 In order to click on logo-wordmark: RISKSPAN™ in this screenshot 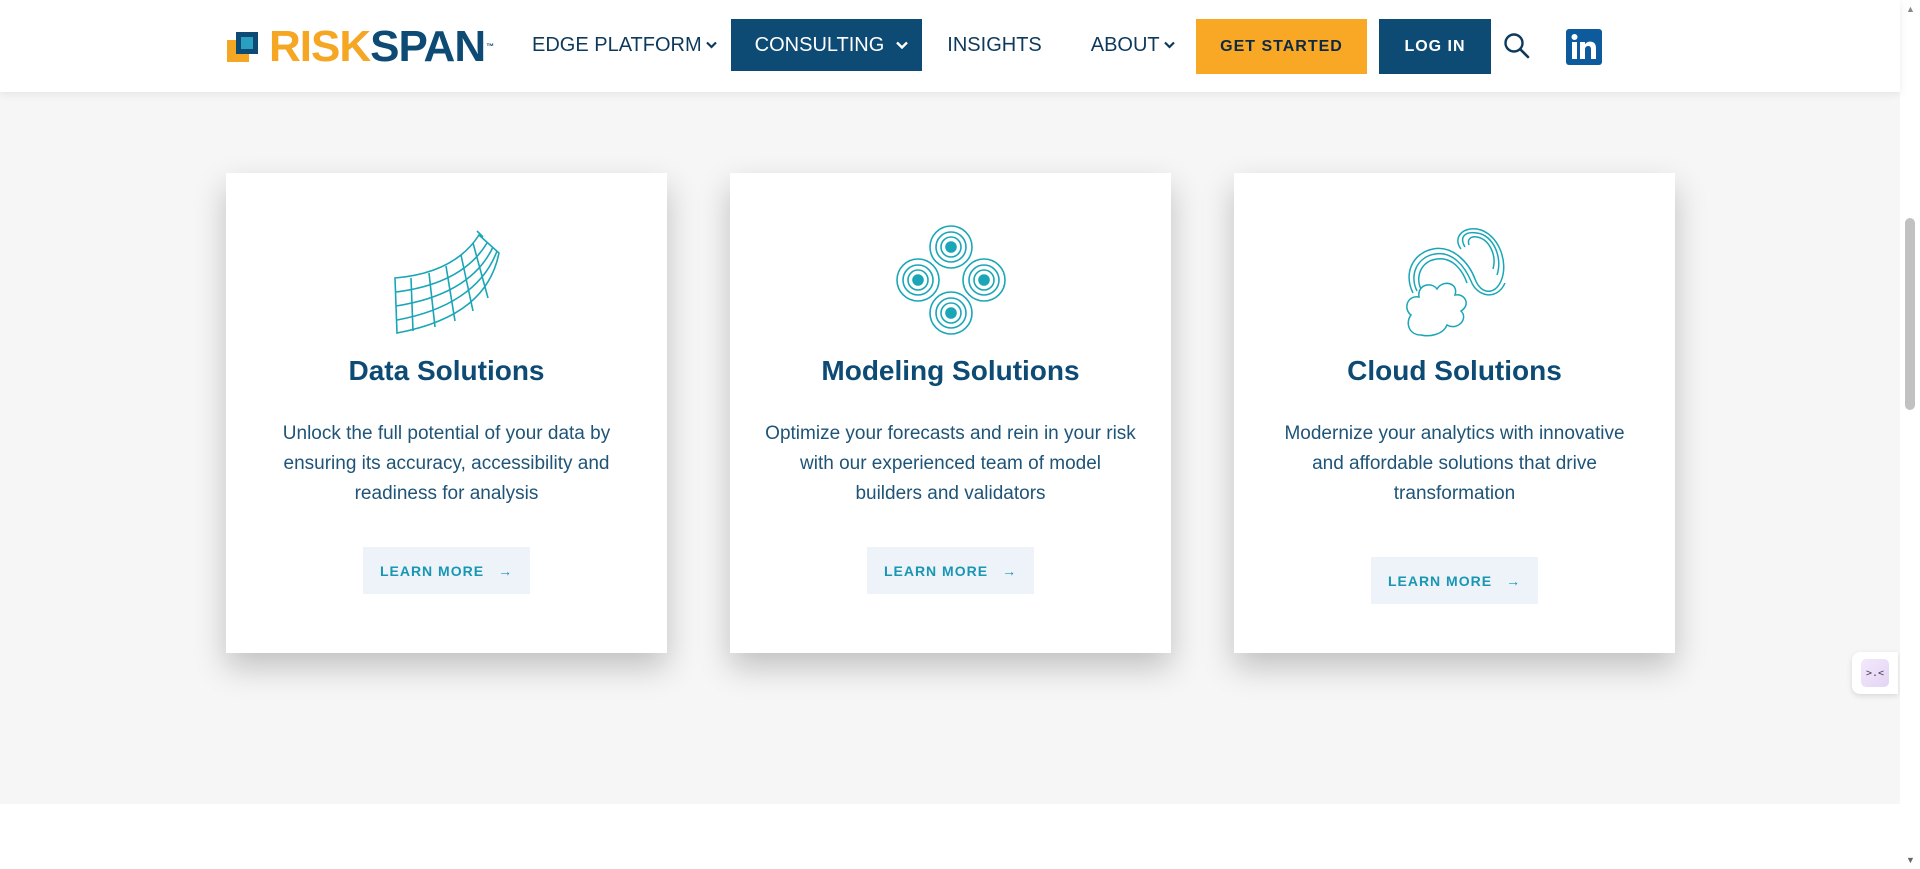, I will do `click(381, 47)`.